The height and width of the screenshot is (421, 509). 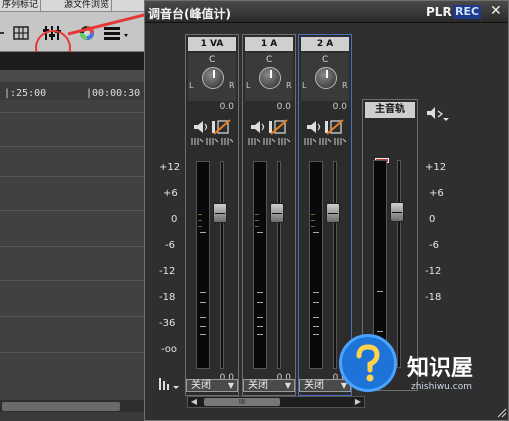 I want to click on channel-name: 2 A, so click(x=325, y=44).